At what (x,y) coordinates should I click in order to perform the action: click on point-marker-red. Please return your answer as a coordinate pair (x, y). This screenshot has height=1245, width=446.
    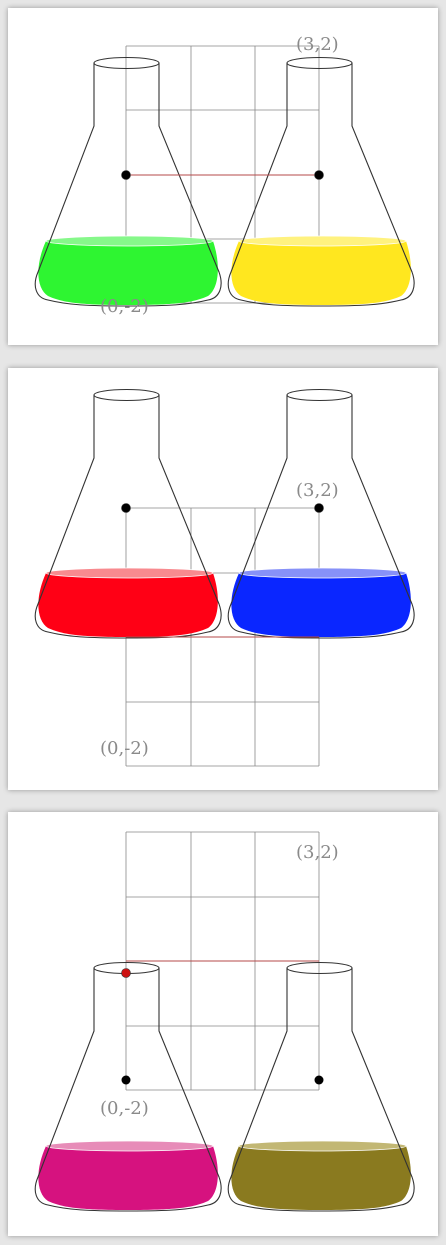
    Looking at the image, I should click on (126, 973).